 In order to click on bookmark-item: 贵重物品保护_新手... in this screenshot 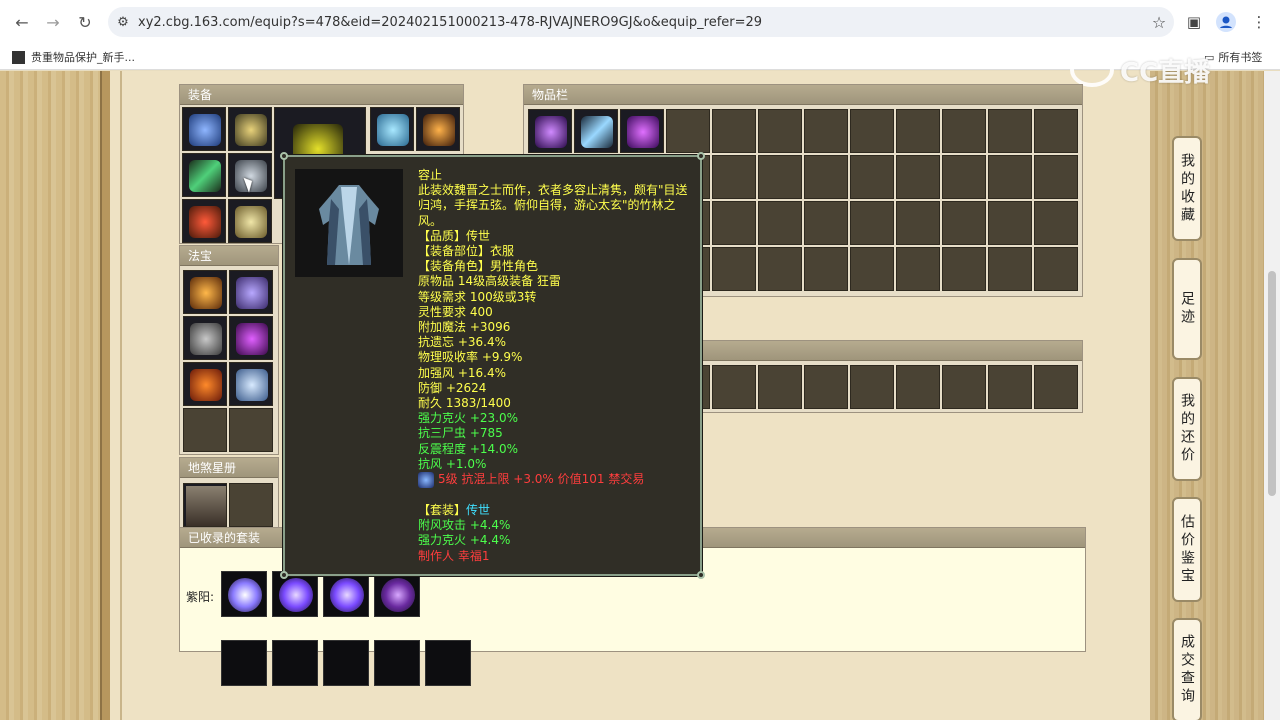, I will do `click(73, 57)`.